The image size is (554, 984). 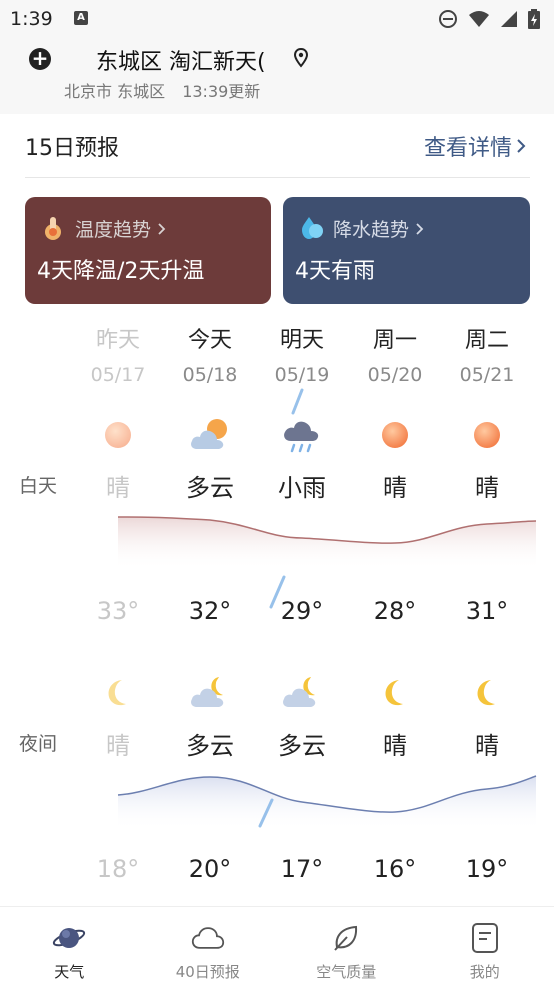 I want to click on nav-40-day-icon-wrap, so click(x=208, y=938).